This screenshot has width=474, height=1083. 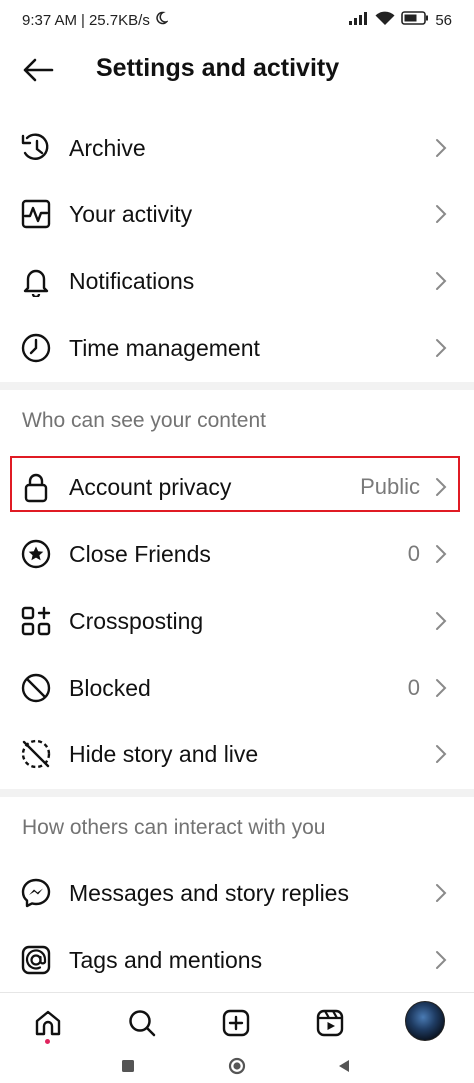 I want to click on back-button, so click(x=38, y=70).